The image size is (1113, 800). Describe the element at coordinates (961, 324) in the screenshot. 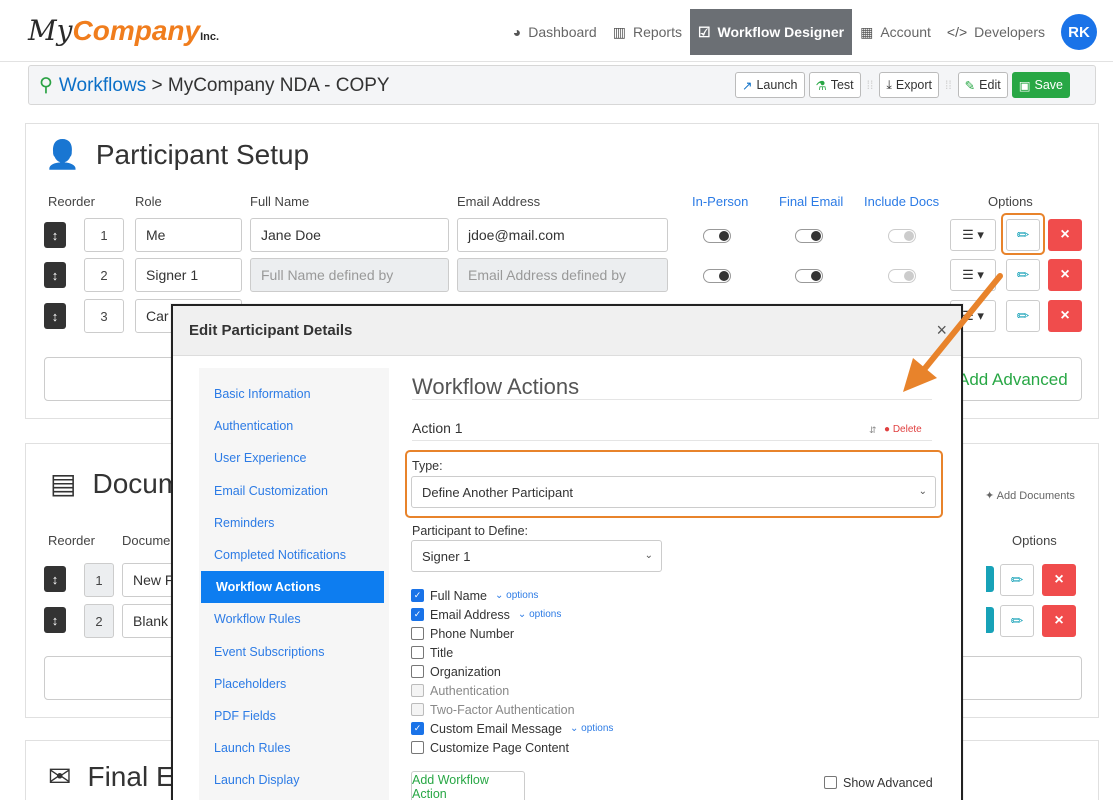

I see `arrow-shaft` at that location.